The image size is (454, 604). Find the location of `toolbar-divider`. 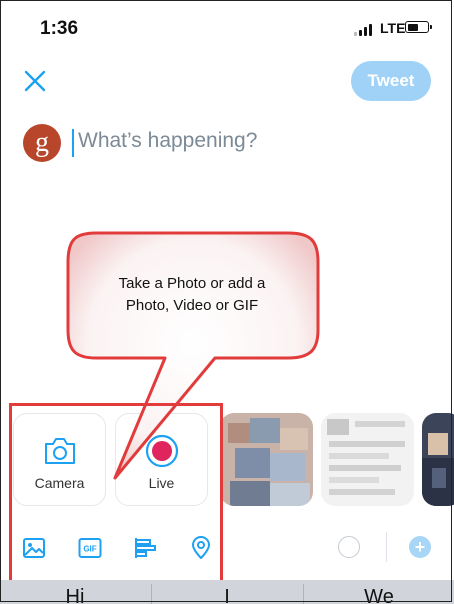

toolbar-divider is located at coordinates (386, 547).